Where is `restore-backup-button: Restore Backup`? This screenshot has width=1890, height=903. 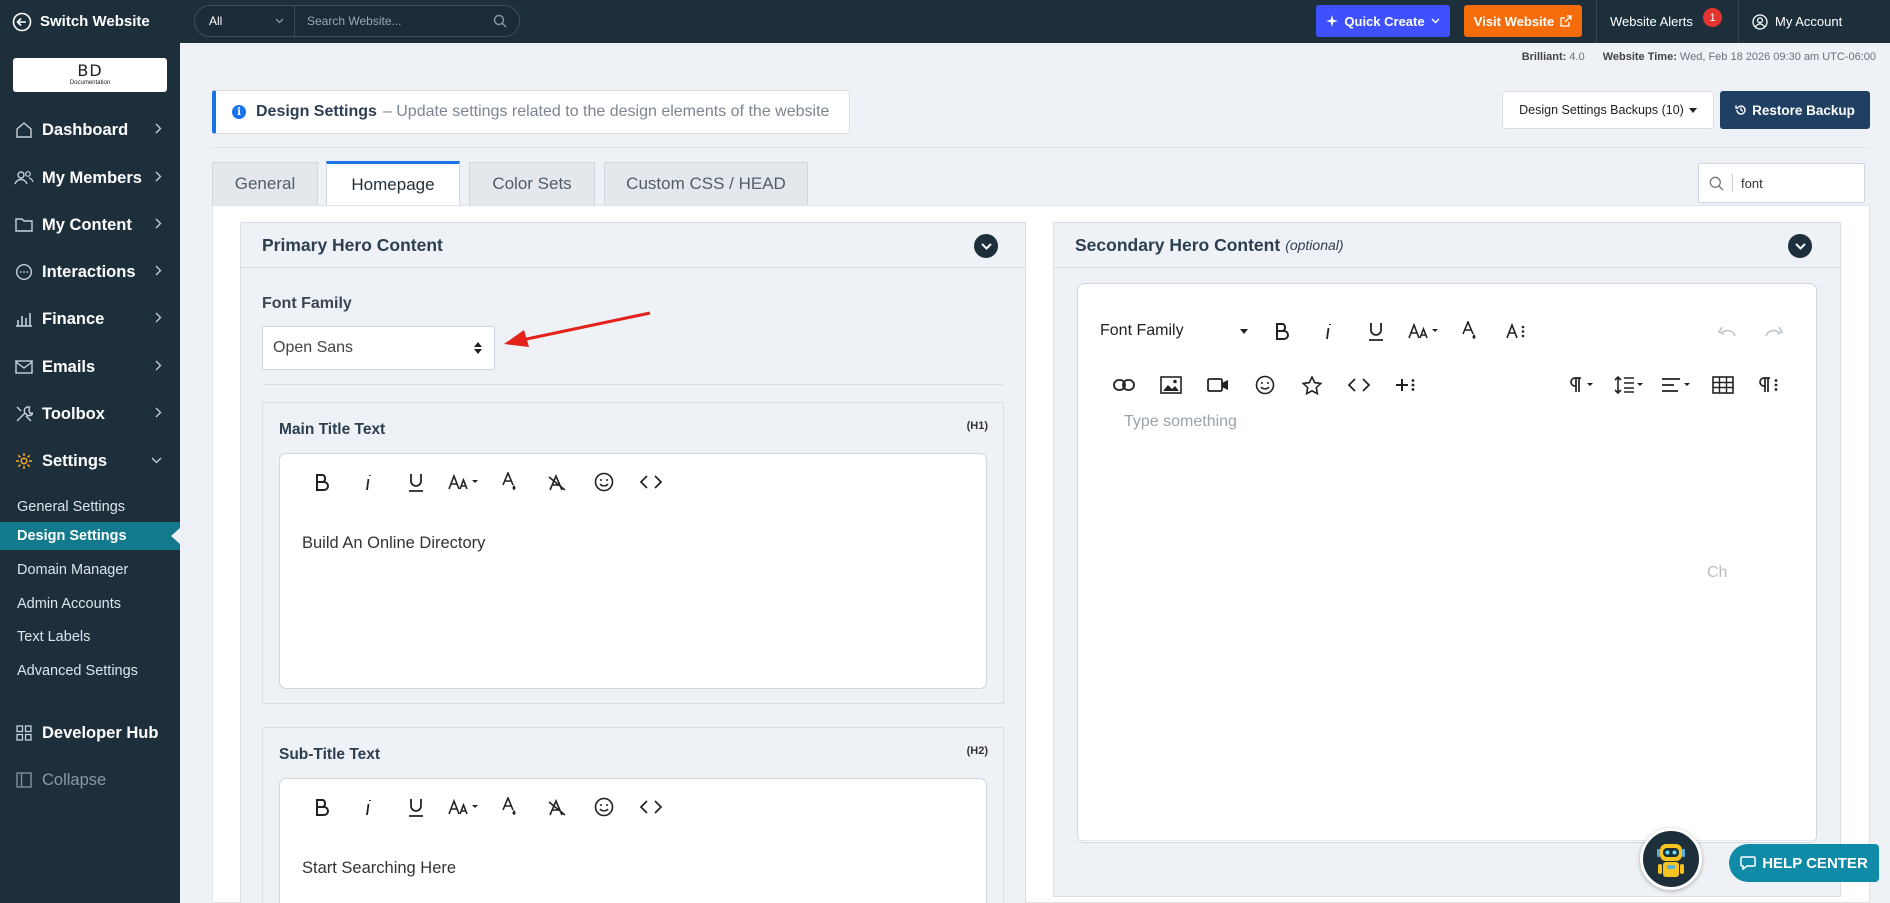 restore-backup-button: Restore Backup is located at coordinates (1795, 110).